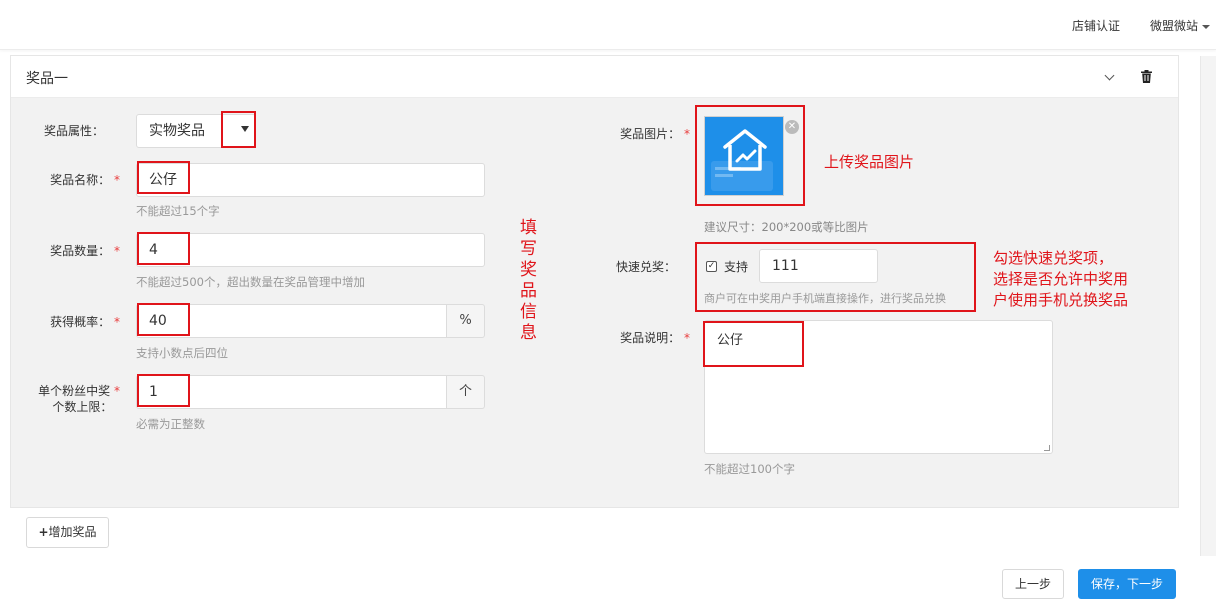 This screenshot has height=609, width=1216. I want to click on collapse-chevron-icon, so click(1109, 75).